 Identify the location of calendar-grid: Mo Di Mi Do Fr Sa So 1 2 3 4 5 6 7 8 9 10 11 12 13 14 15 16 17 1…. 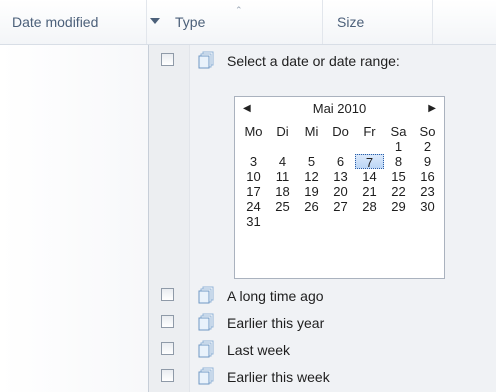
(340, 176).